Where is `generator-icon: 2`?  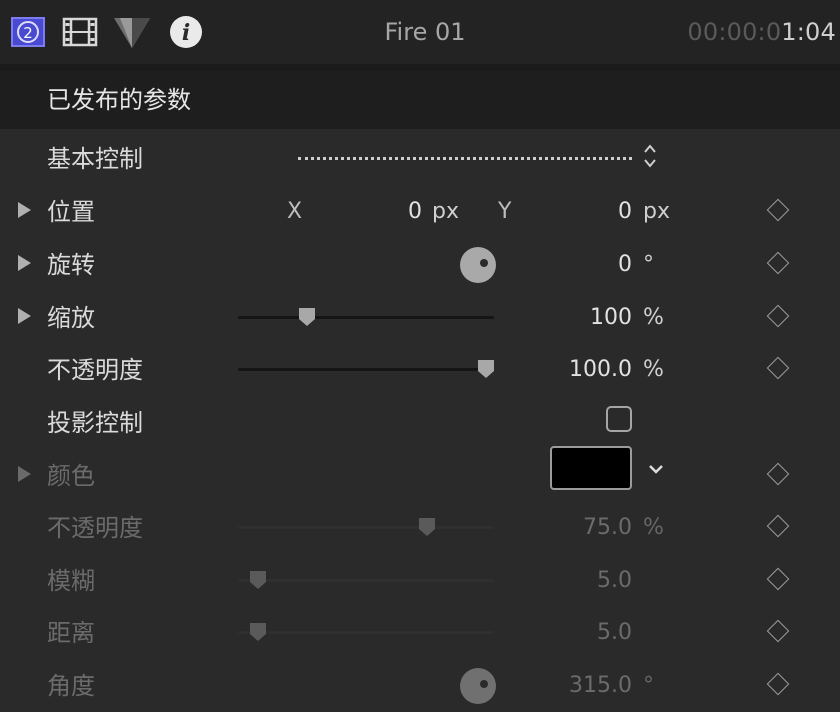 generator-icon: 2 is located at coordinates (28, 32).